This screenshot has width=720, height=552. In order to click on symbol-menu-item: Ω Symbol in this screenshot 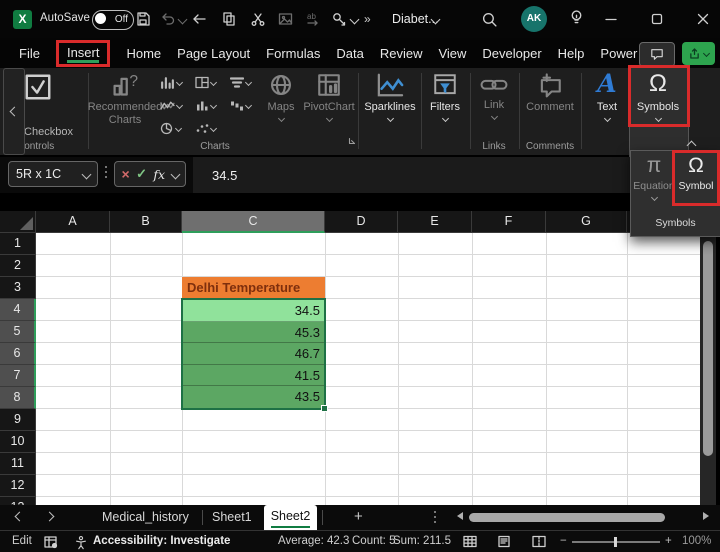, I will do `click(696, 172)`.